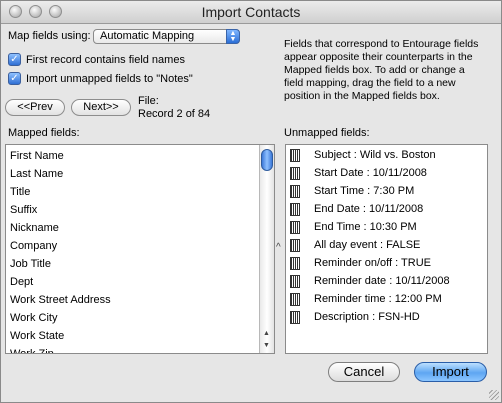 The image size is (502, 403). I want to click on list-item: End Date : 10/11/2008, so click(386, 209).